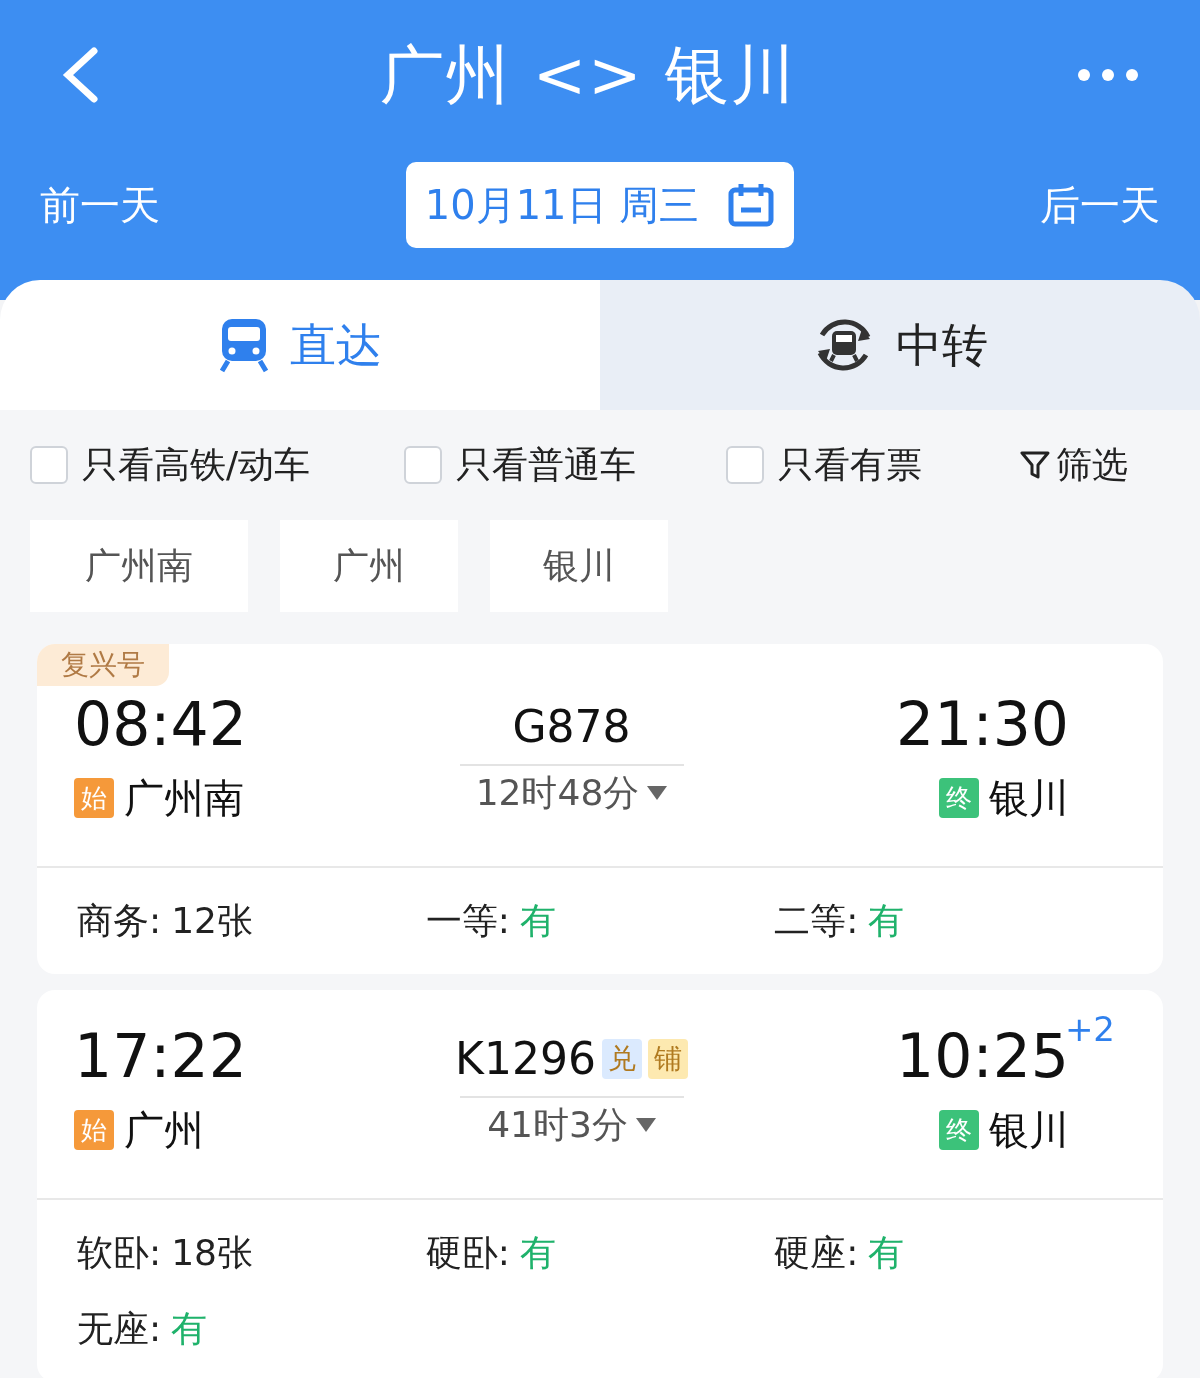  I want to click on seat-class: 无座:, so click(119, 1329).